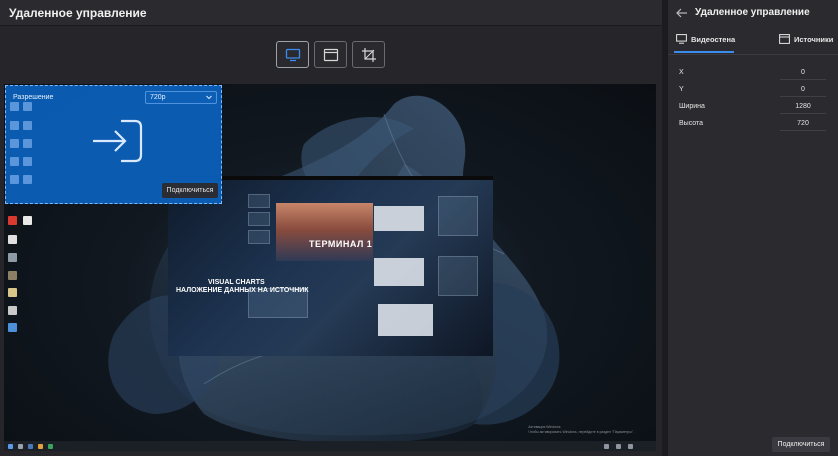 The image size is (838, 456). I want to click on x-input, so click(803, 73).